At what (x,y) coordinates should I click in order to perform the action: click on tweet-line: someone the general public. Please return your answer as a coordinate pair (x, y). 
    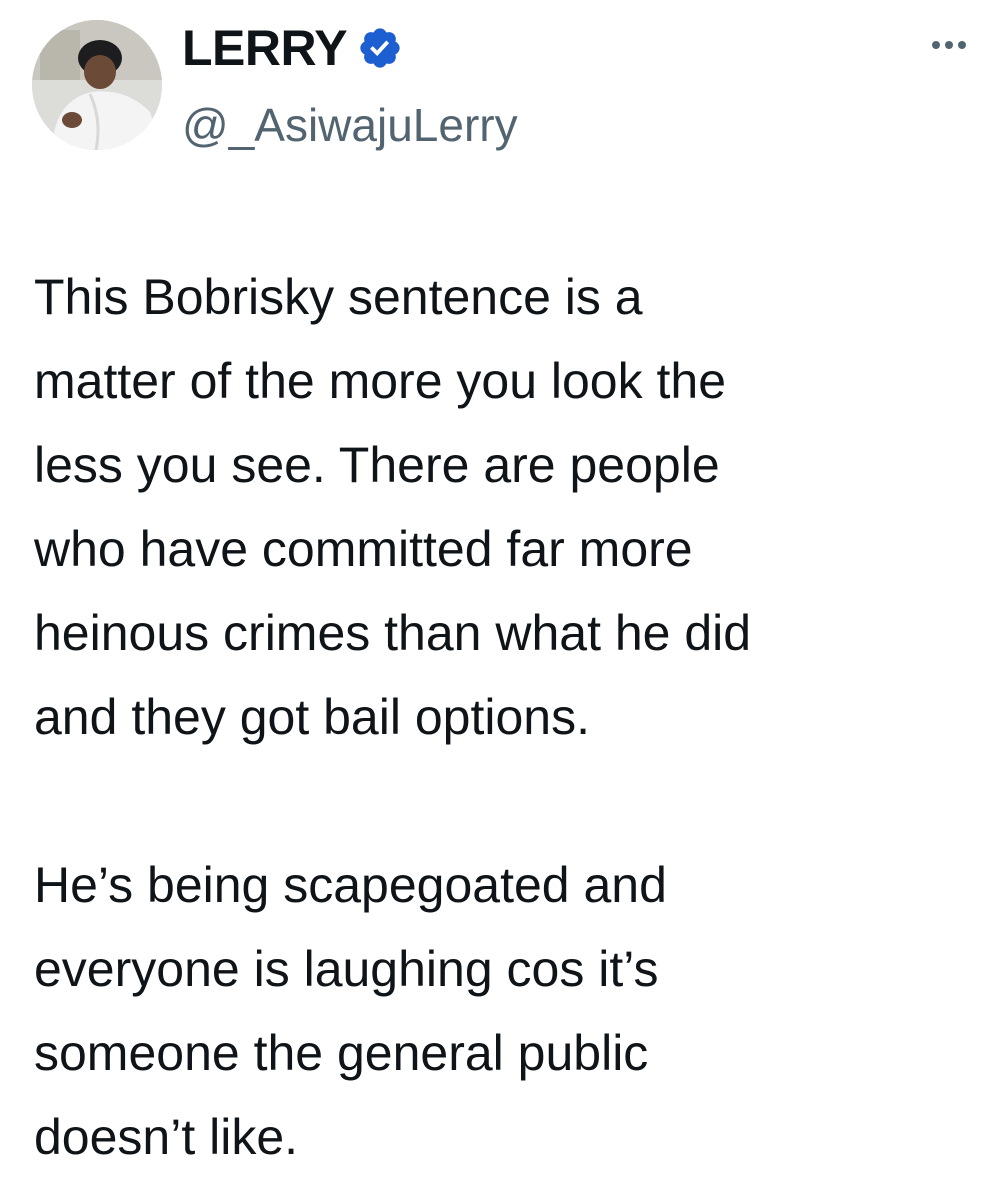
    Looking at the image, I should click on (341, 1053).